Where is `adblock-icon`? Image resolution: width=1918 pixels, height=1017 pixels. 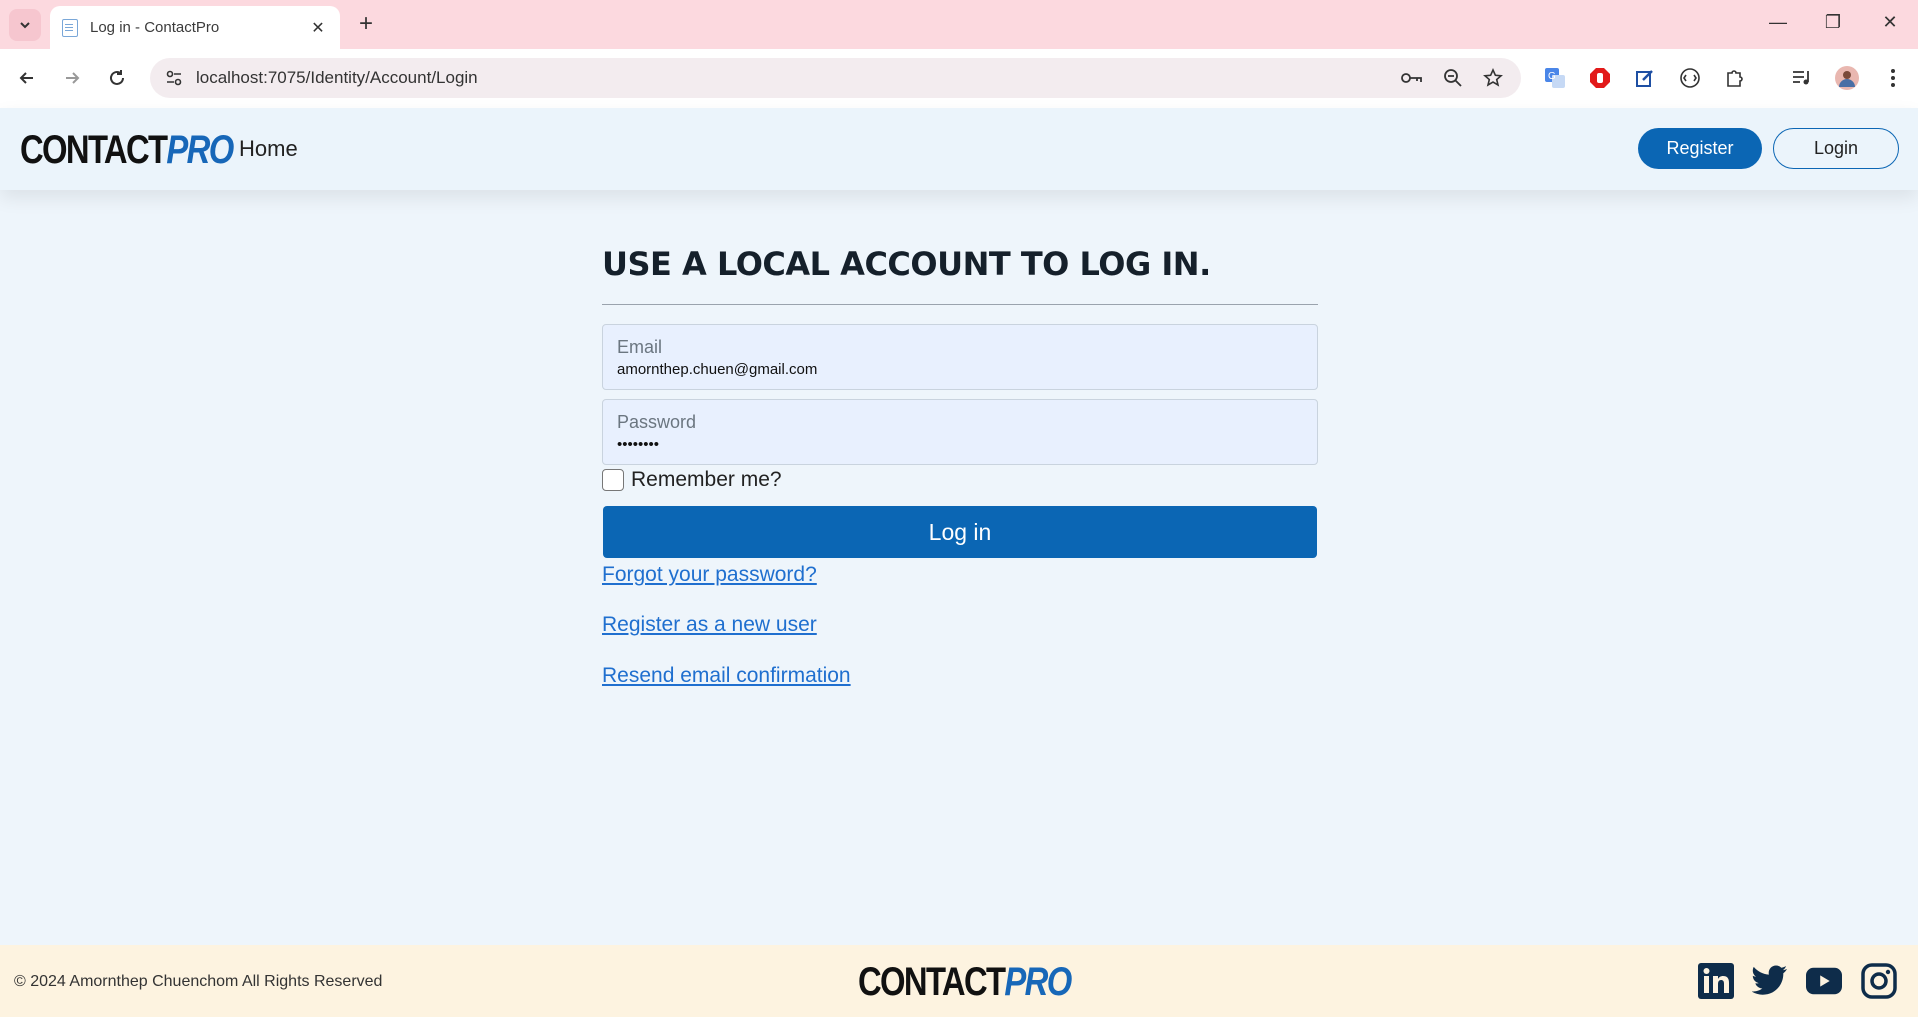
adblock-icon is located at coordinates (1600, 78).